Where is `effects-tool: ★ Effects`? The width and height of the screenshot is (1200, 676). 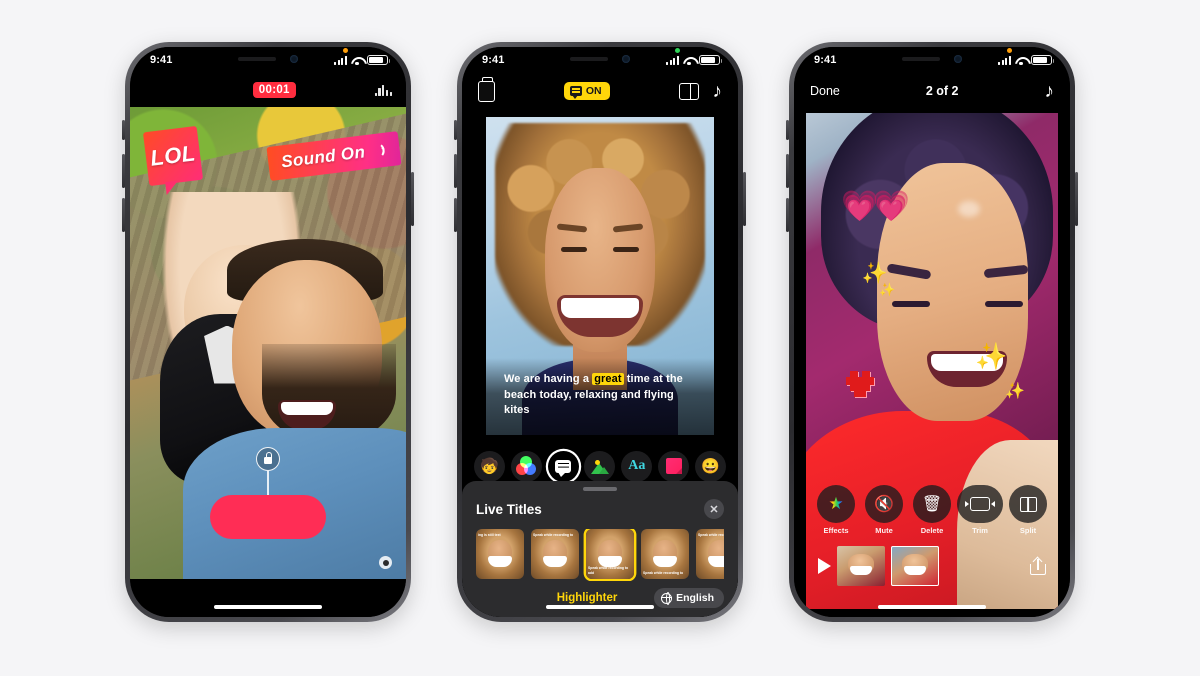
effects-tool: ★ Effects is located at coordinates (836, 510).